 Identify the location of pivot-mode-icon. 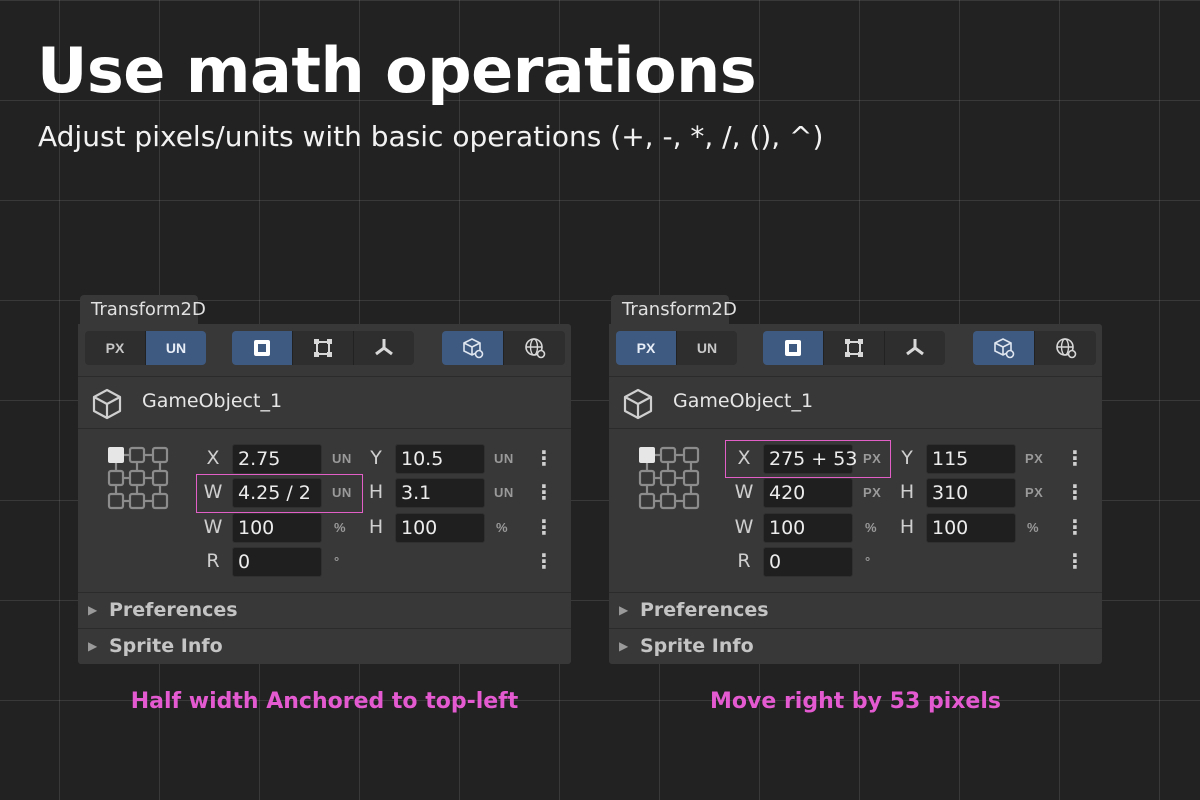
(384, 347).